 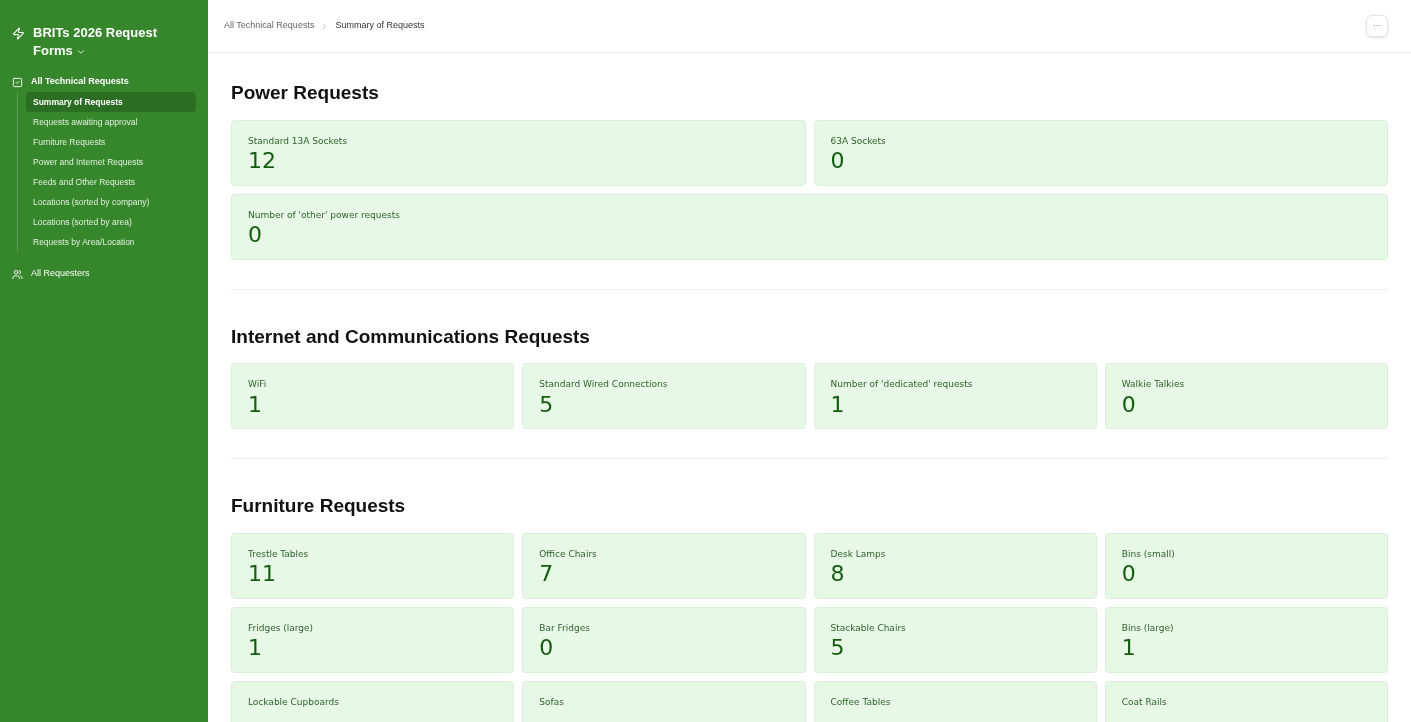 What do you see at coordinates (902, 384) in the screenshot?
I see `stat-label: Number of 'dedicated' requests` at bounding box center [902, 384].